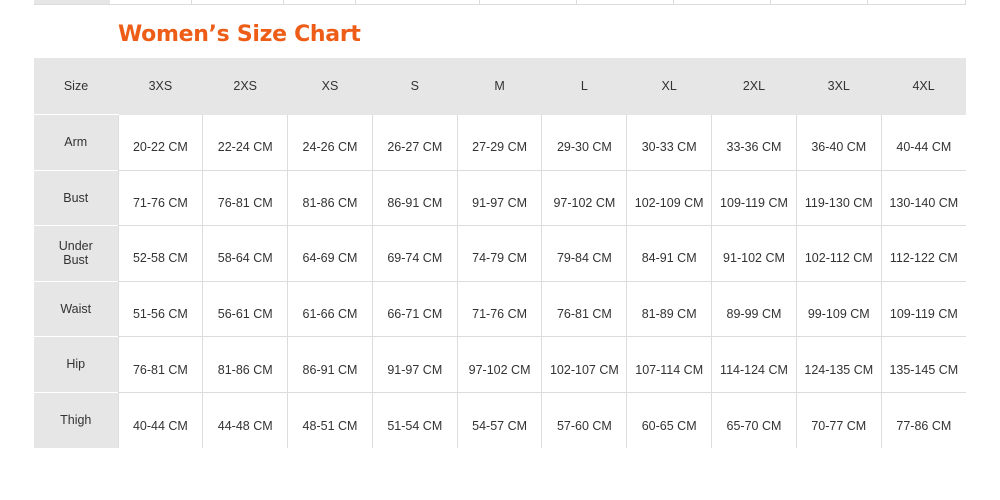 The width and height of the screenshot is (1000, 500). I want to click on table-cell: 112-122 CM, so click(923, 253).